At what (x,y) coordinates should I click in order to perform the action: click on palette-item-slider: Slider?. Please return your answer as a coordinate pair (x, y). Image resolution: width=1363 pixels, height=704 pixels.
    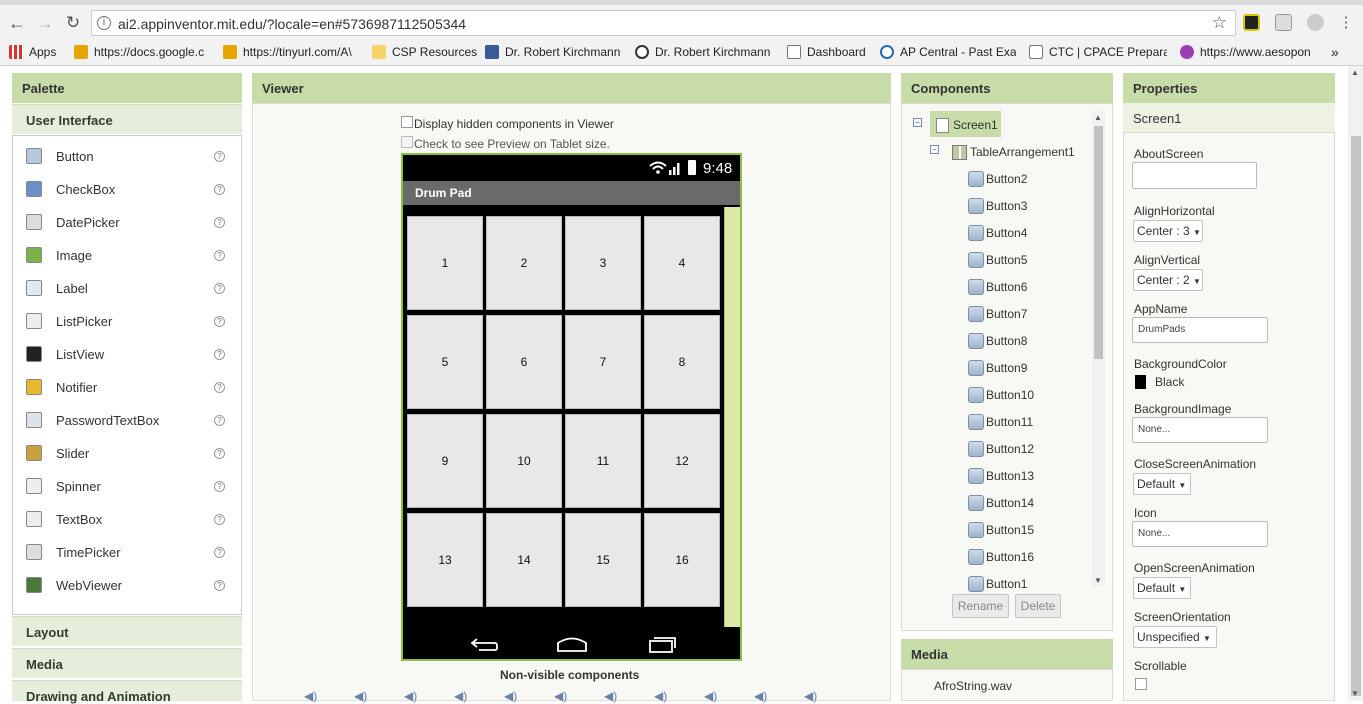
    Looking at the image, I should click on (126, 453).